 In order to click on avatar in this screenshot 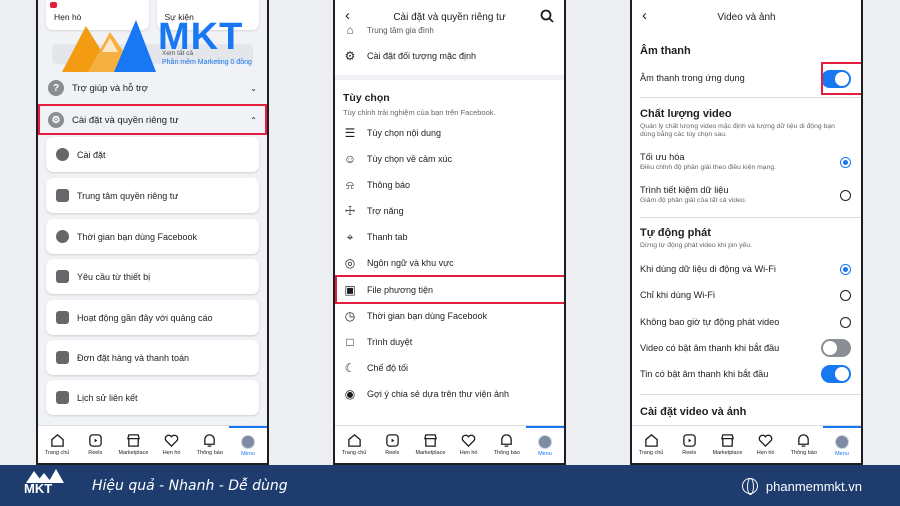, I will do `click(841, 441)`.